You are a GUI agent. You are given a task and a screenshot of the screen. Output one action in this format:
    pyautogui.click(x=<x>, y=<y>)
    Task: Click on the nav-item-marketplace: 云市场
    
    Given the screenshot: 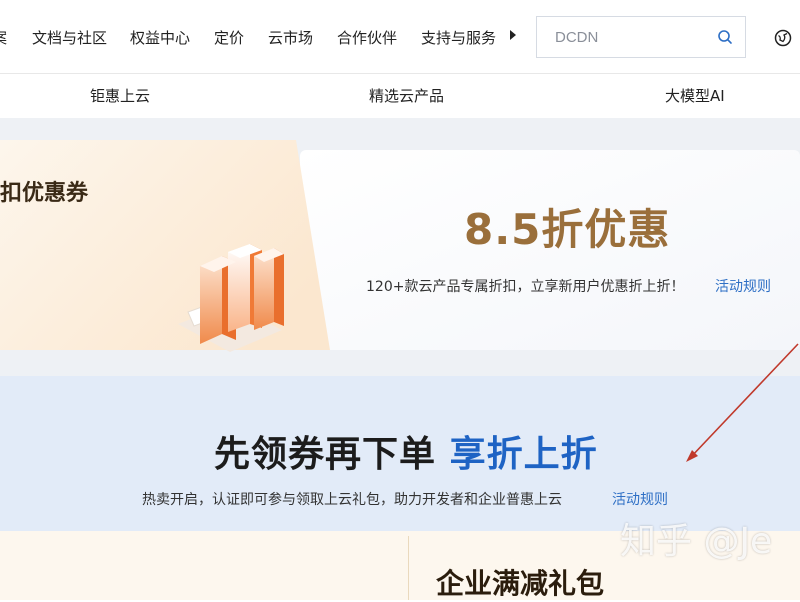 What is the action you would take?
    pyautogui.click(x=290, y=38)
    